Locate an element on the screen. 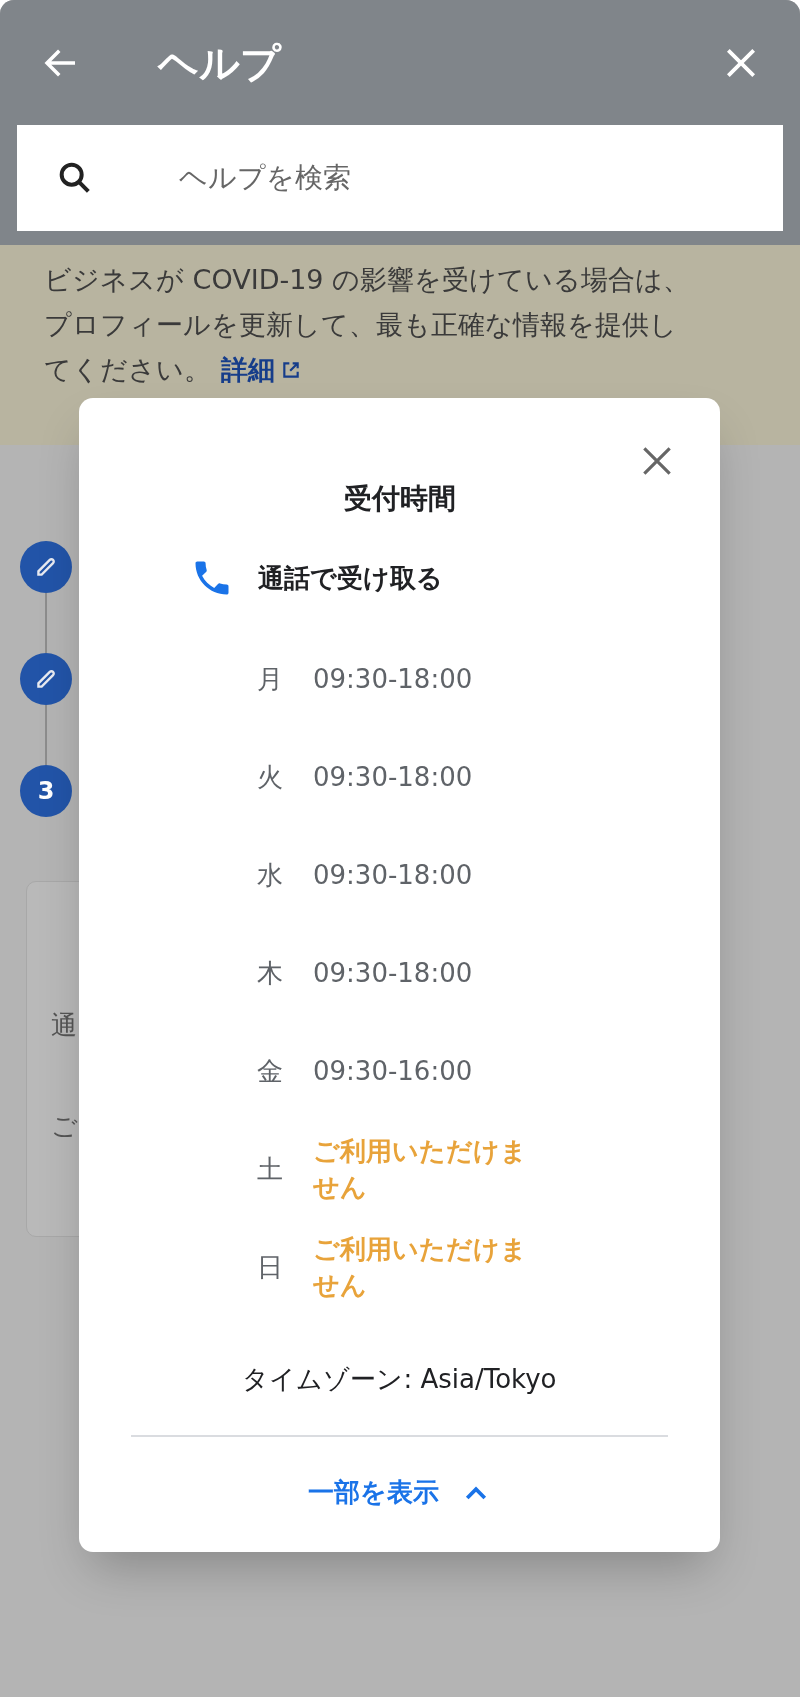 Image resolution: width=800 pixels, height=1697 pixels. contact-method: 通話で受け取る is located at coordinates (350, 578).